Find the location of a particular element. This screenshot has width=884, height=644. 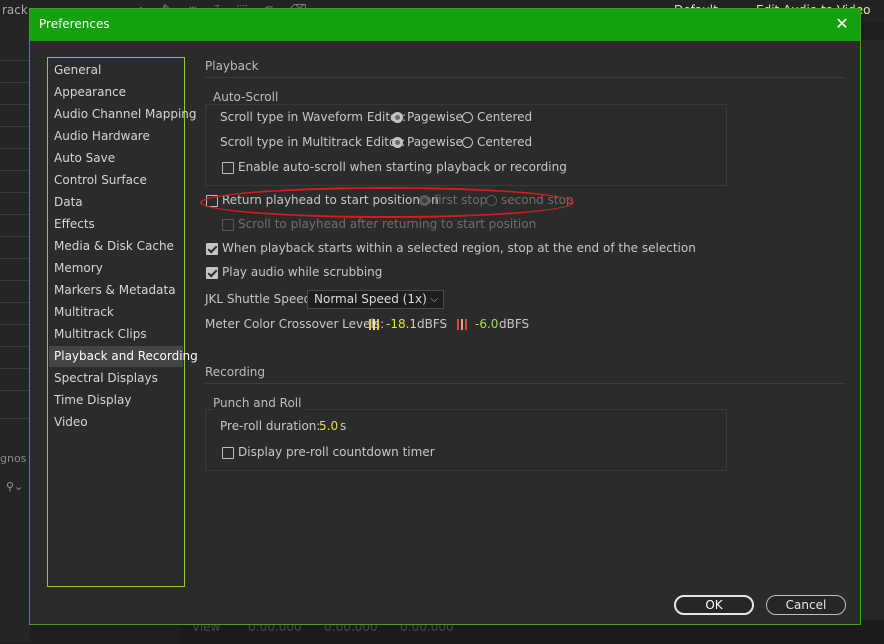

jkl-speed-label: JKL Shuttle Speed: is located at coordinates (260, 299).